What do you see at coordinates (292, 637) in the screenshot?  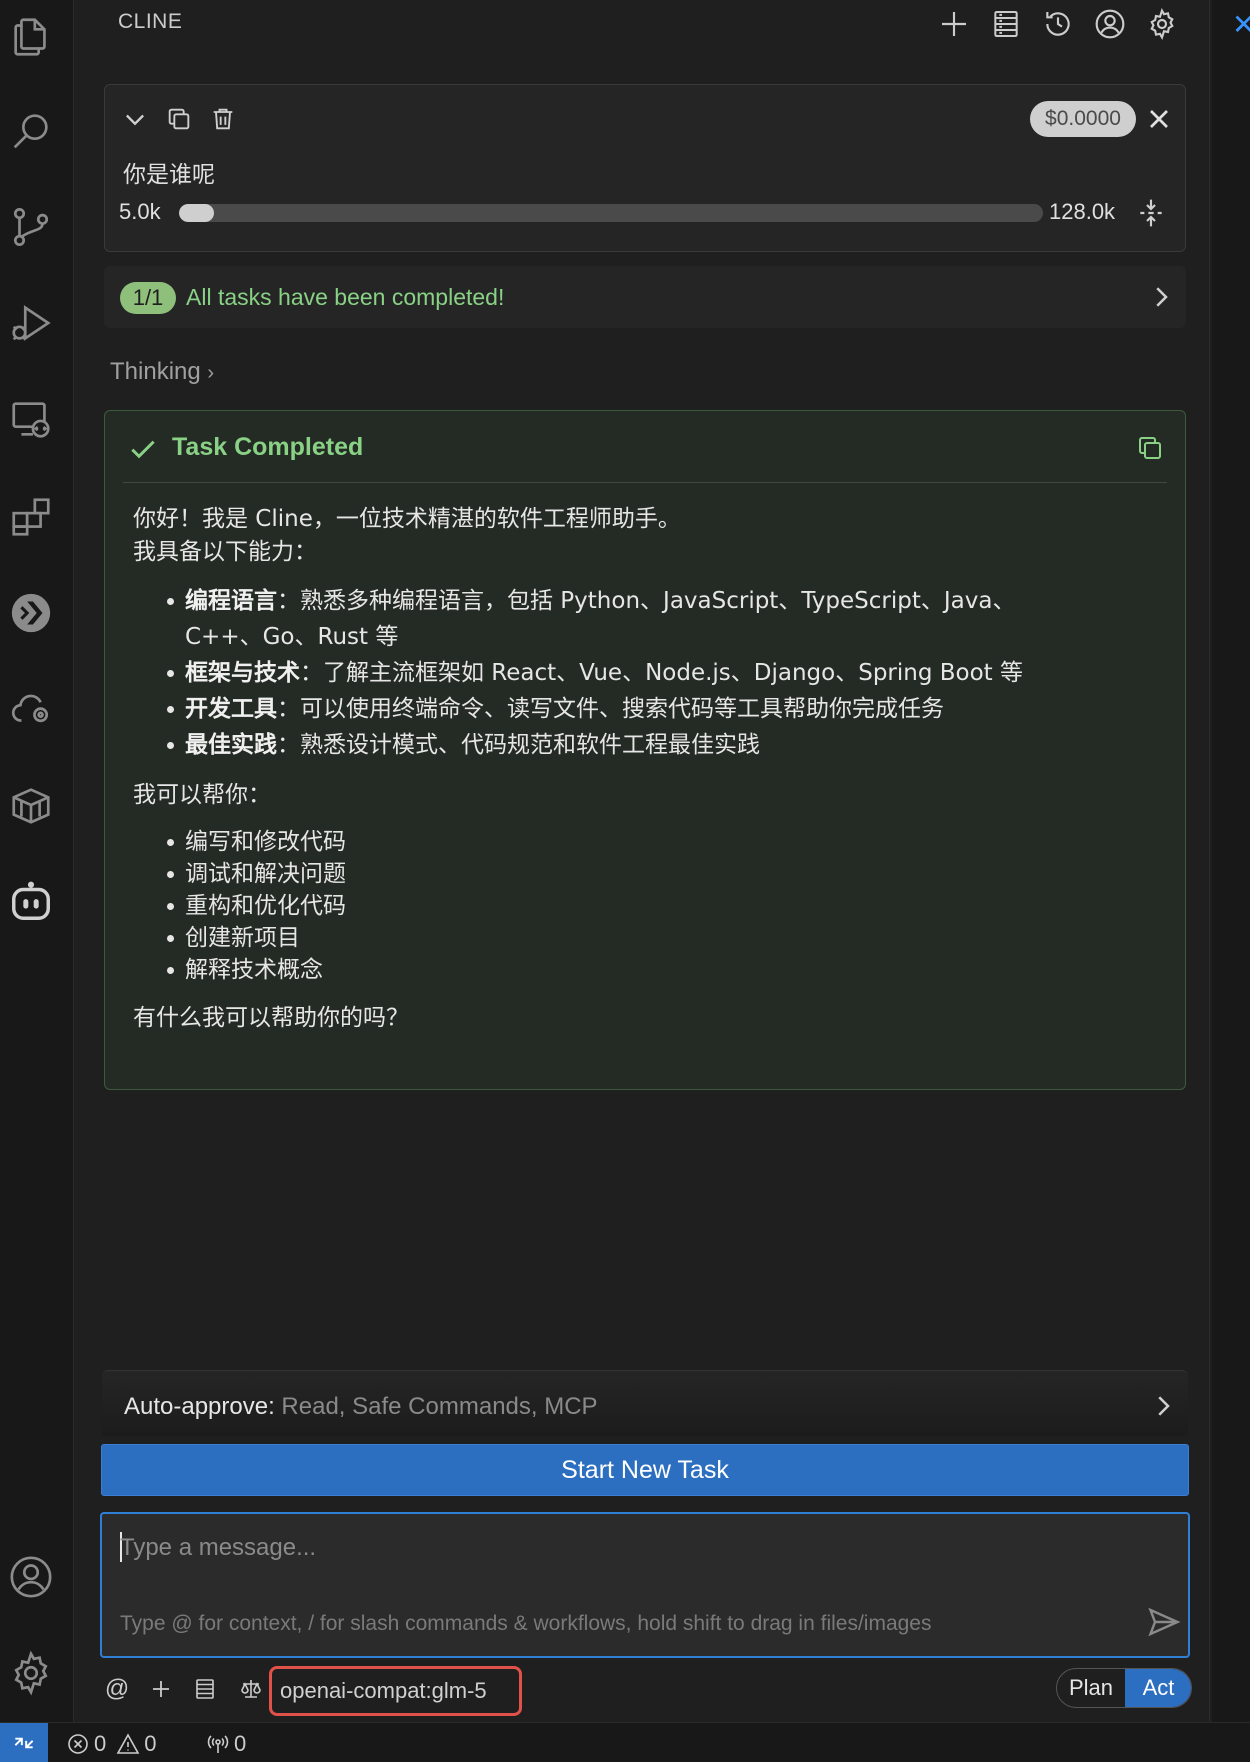 I see `capability-text: C++、Go、Rust 等` at bounding box center [292, 637].